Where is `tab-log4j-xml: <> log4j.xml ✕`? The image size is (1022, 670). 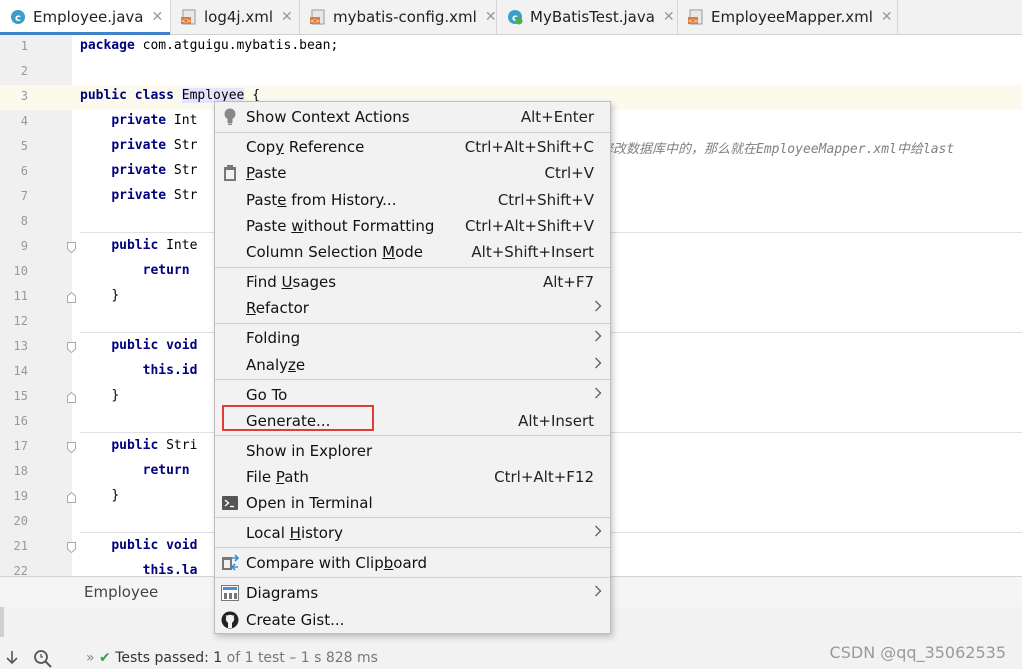
tab-log4j-xml: <> log4j.xml ✕ is located at coordinates (235, 17).